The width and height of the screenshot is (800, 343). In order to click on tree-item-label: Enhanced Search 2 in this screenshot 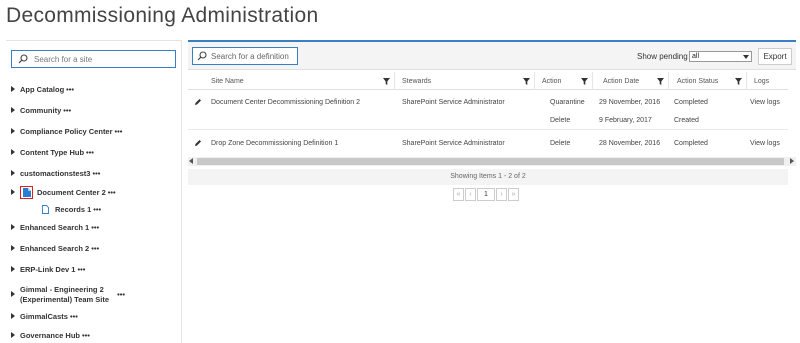, I will do `click(54, 249)`.